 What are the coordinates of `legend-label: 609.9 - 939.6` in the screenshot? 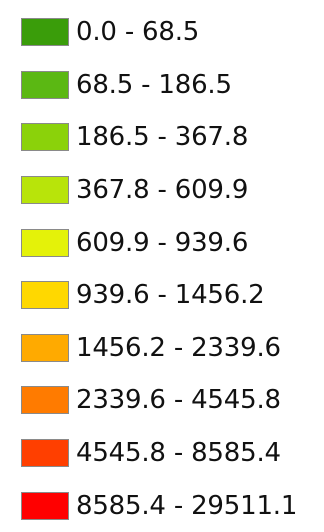 It's located at (162, 242).